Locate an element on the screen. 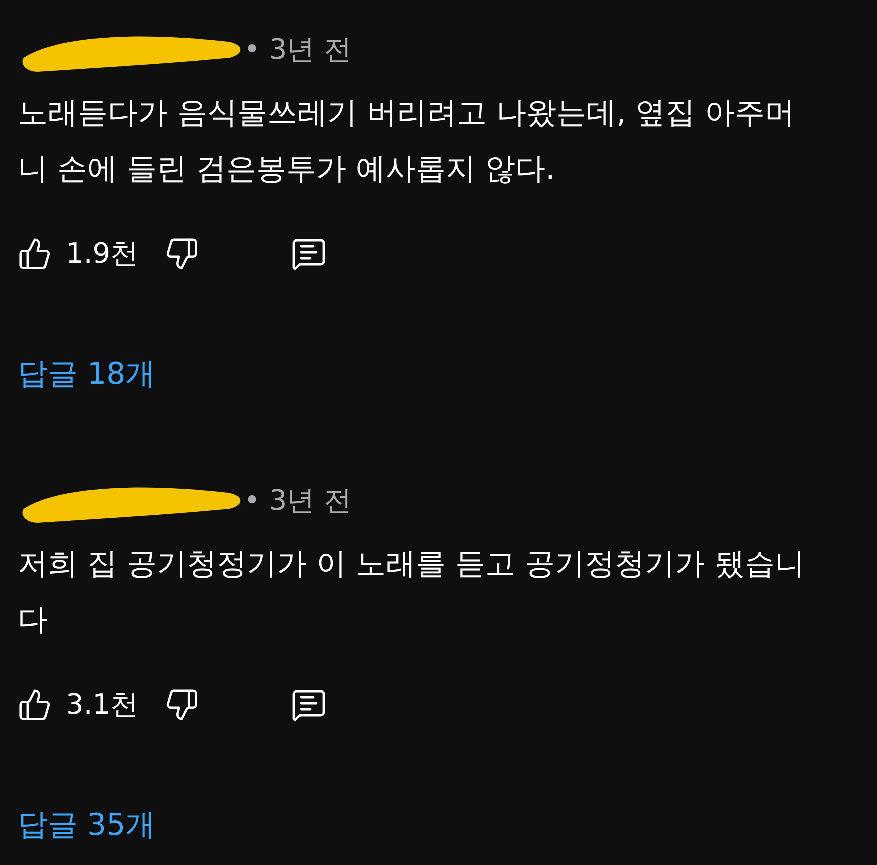  like-count: 1.9천 is located at coordinates (102, 254).